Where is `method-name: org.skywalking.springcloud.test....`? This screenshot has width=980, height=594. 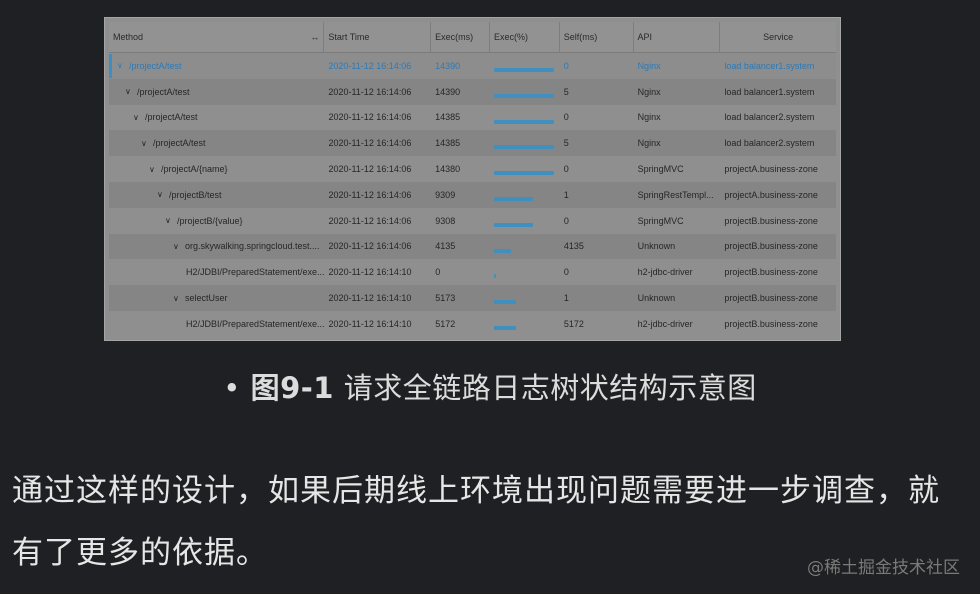
method-name: org.skywalking.springcloud.test.... is located at coordinates (252, 246).